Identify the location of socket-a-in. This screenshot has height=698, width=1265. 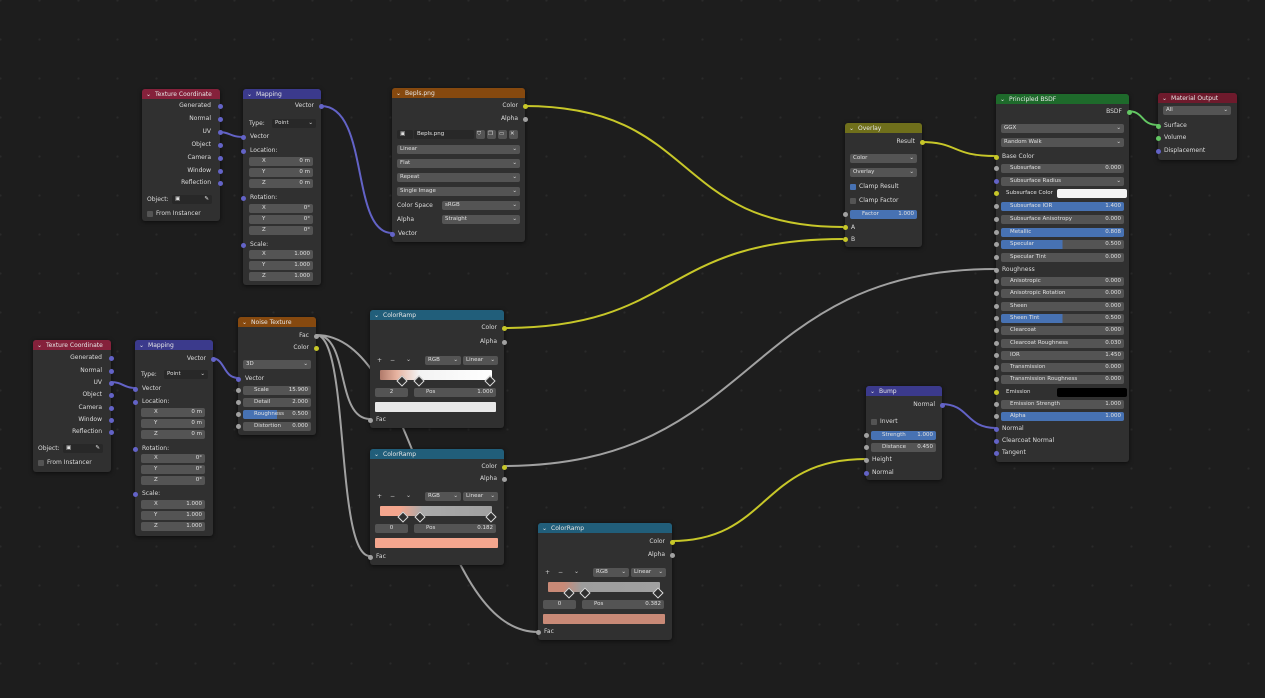
(845, 227).